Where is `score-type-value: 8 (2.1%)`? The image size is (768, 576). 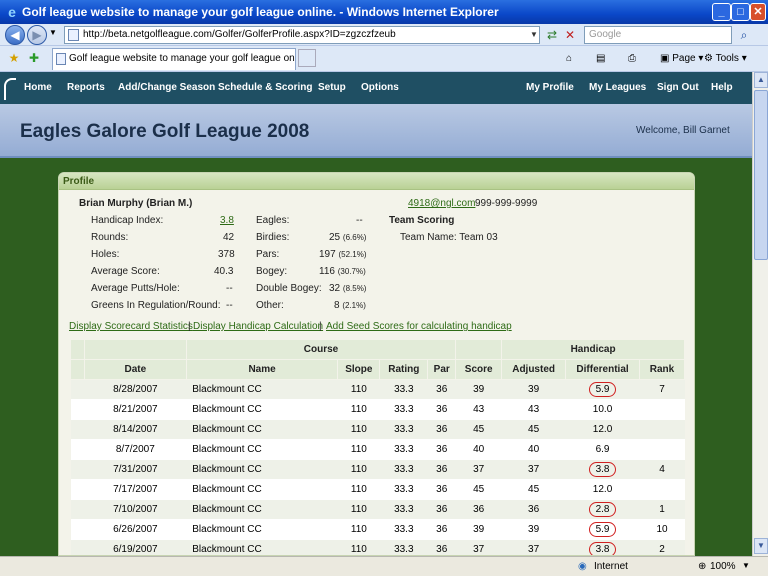 score-type-value: 8 (2.1%) is located at coordinates (350, 305).